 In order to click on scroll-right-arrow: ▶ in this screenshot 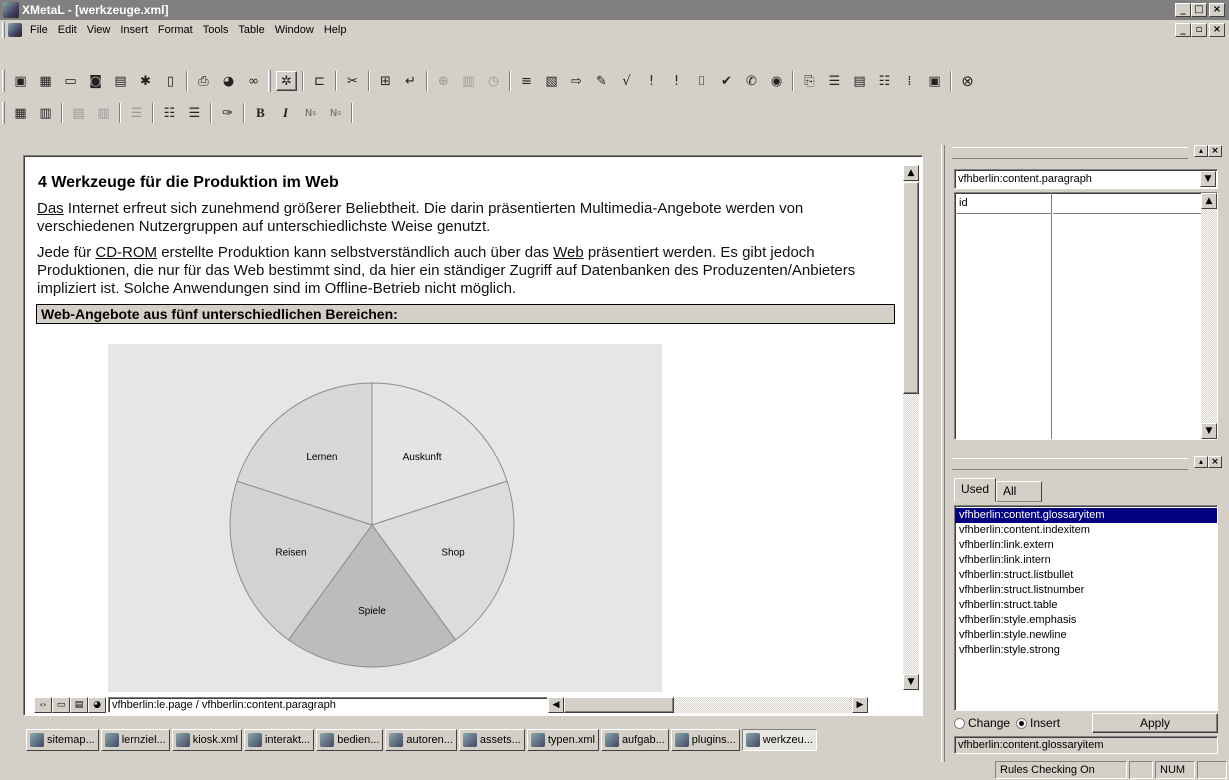, I will do `click(860, 705)`.